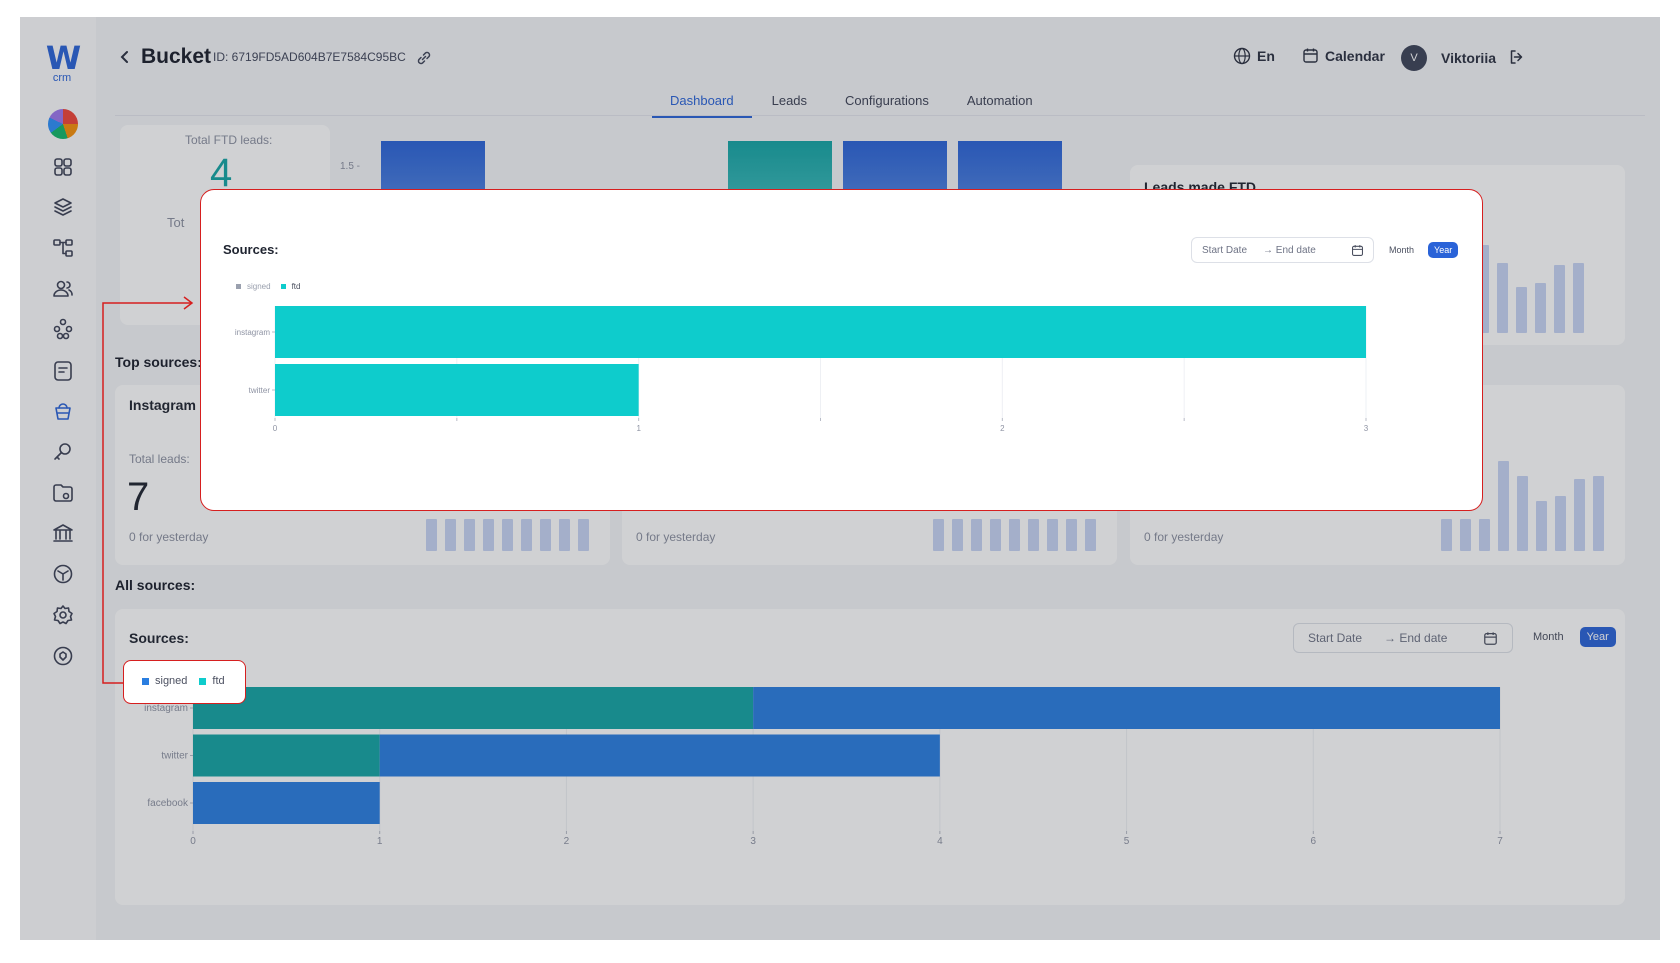 This screenshot has height=963, width=1680. I want to click on popup-bar-chart: instagram twitter 0 1 2 3, so click(802, 369).